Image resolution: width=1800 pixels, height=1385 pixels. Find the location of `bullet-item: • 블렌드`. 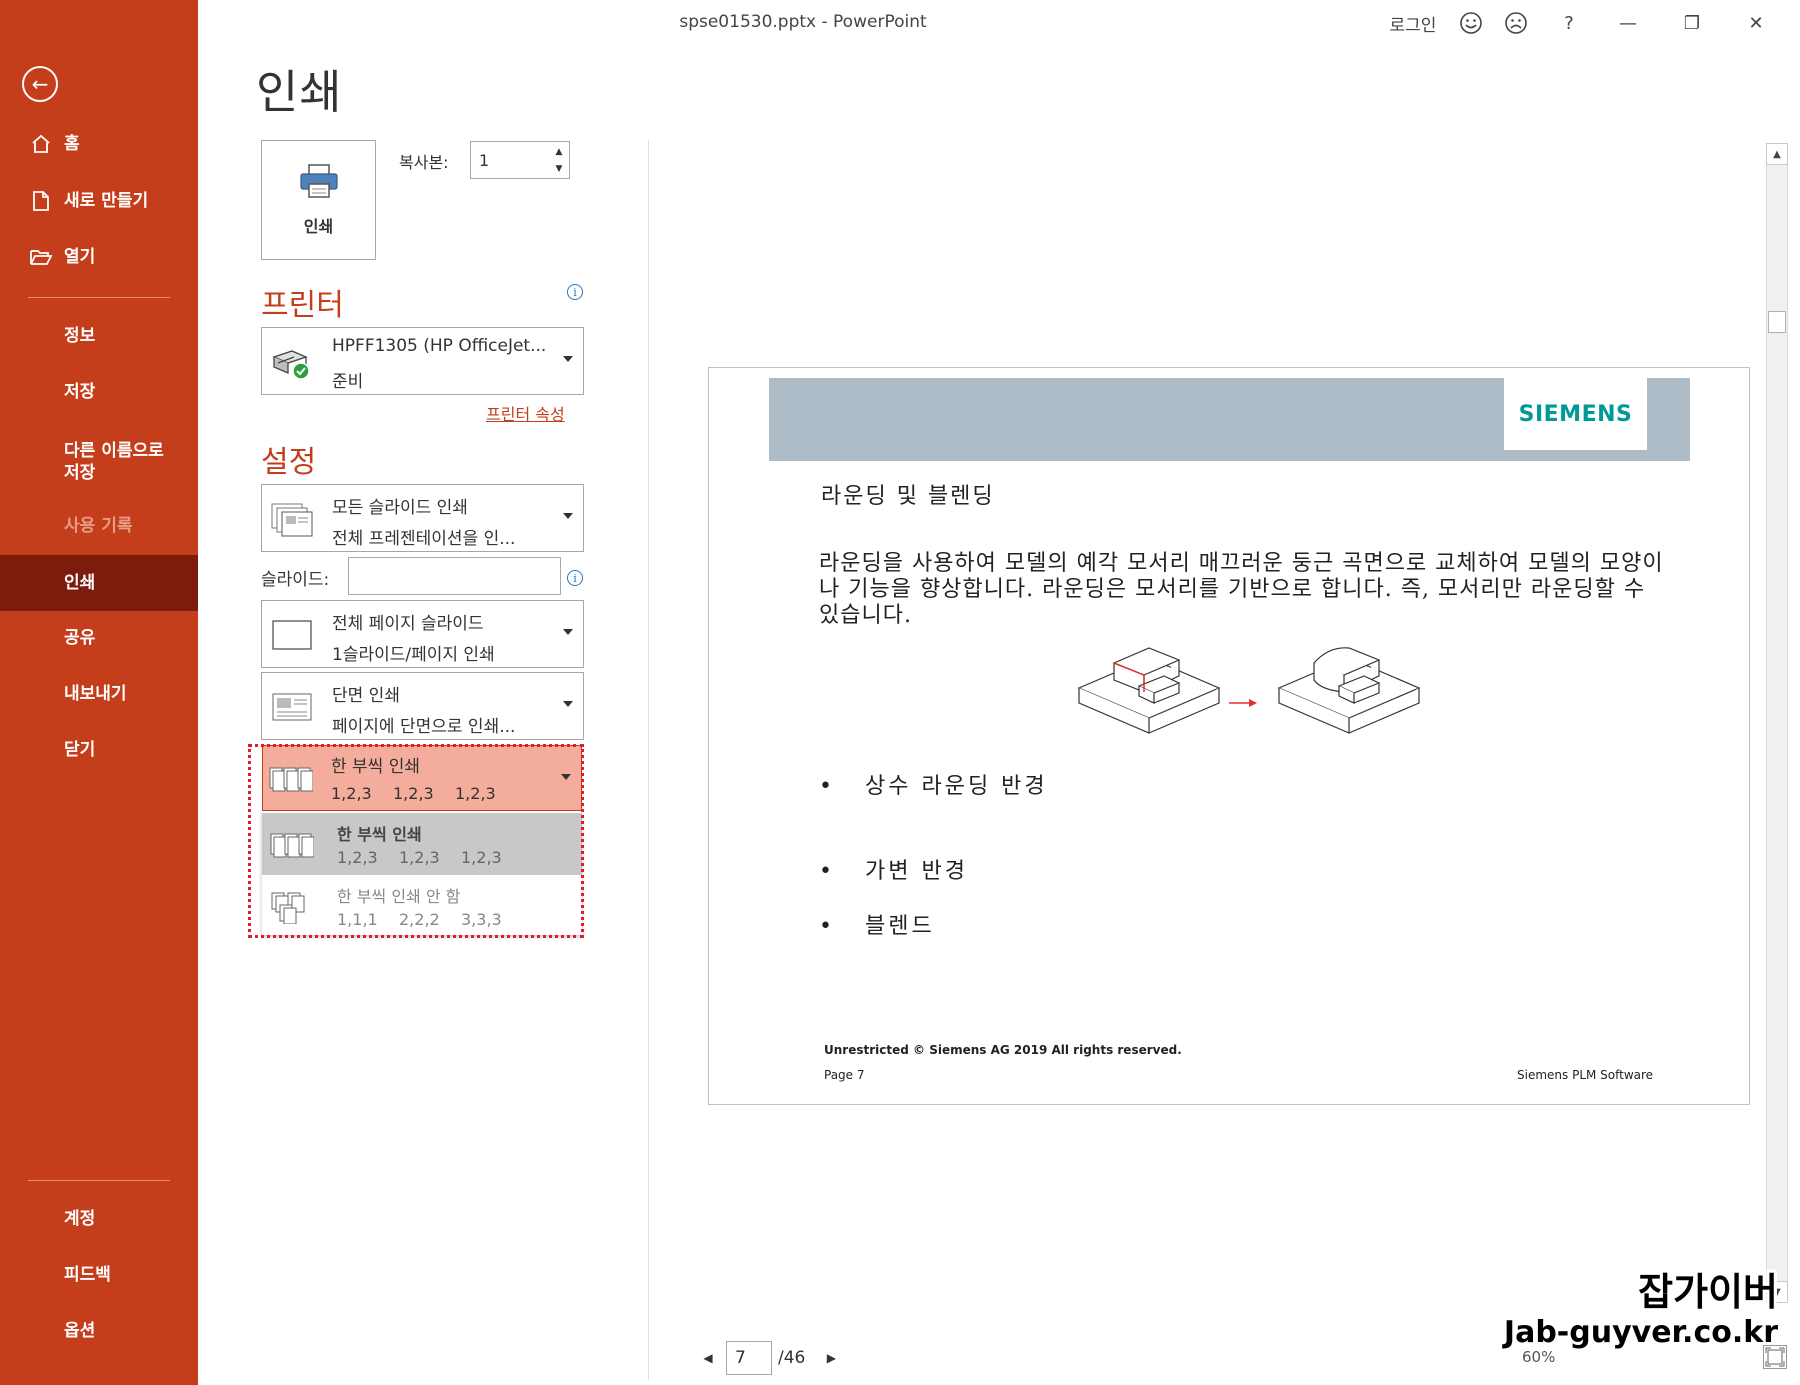

bullet-item: • 블렌드 is located at coordinates (877, 924).